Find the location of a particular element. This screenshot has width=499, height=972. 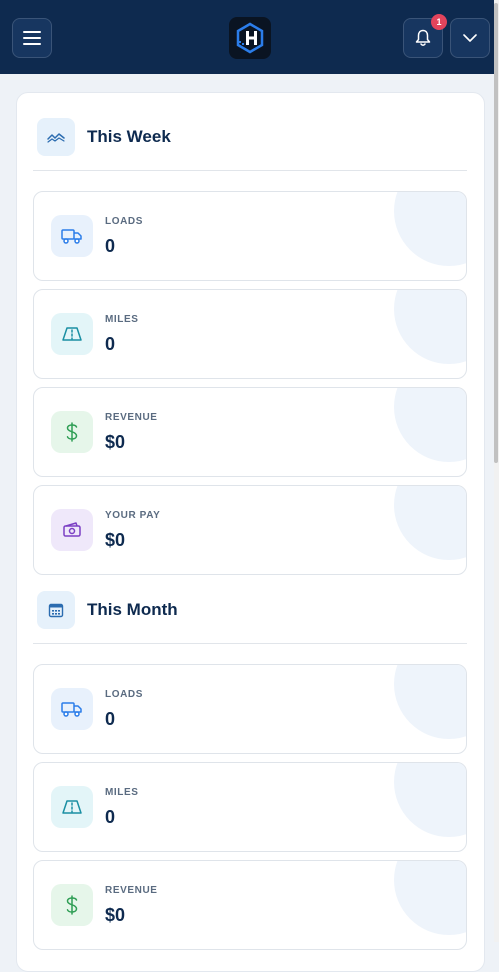

account-menu-button is located at coordinates (470, 38).